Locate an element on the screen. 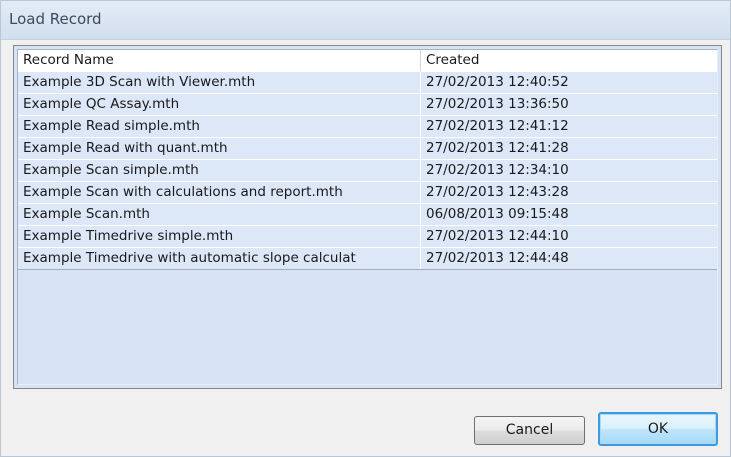 The width and height of the screenshot is (731, 457). table-header-row: Record Name Created is located at coordinates (367, 60).